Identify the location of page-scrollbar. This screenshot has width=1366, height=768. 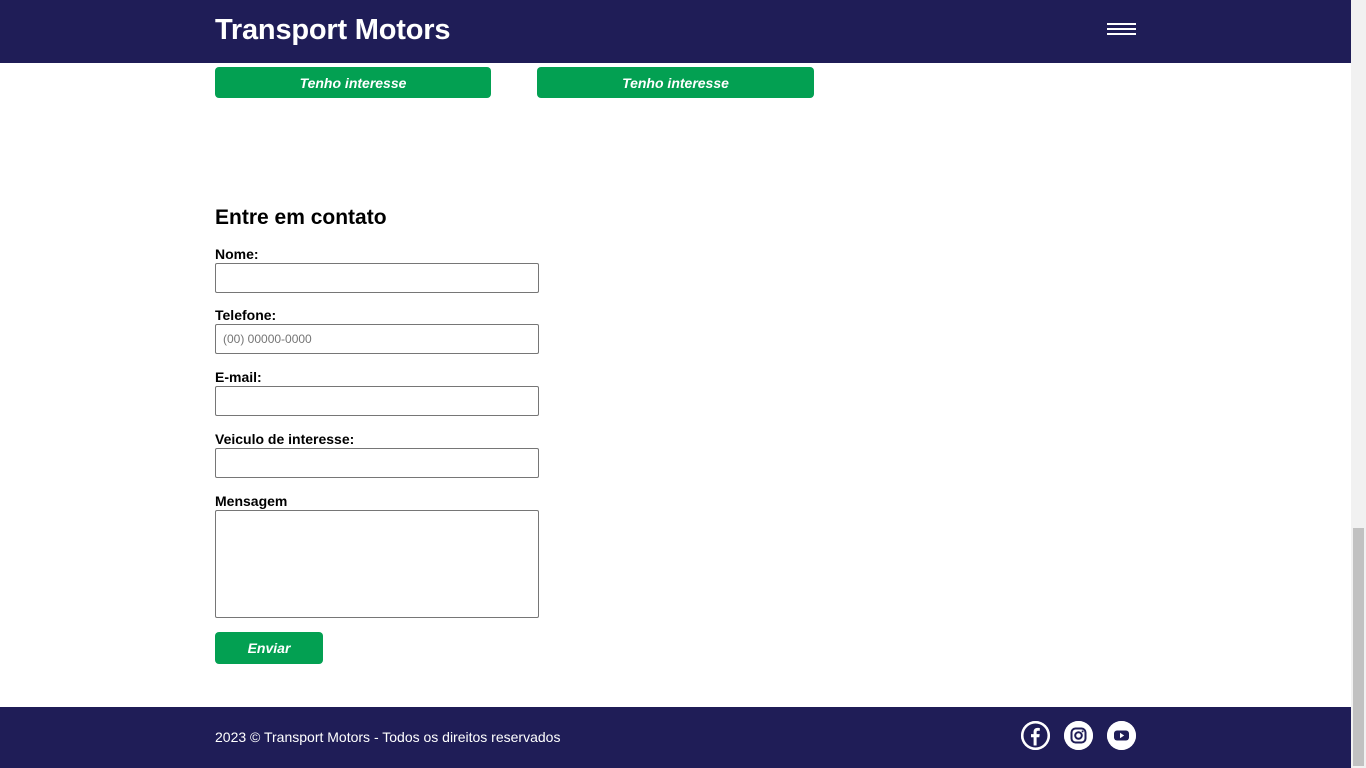
(1358, 384).